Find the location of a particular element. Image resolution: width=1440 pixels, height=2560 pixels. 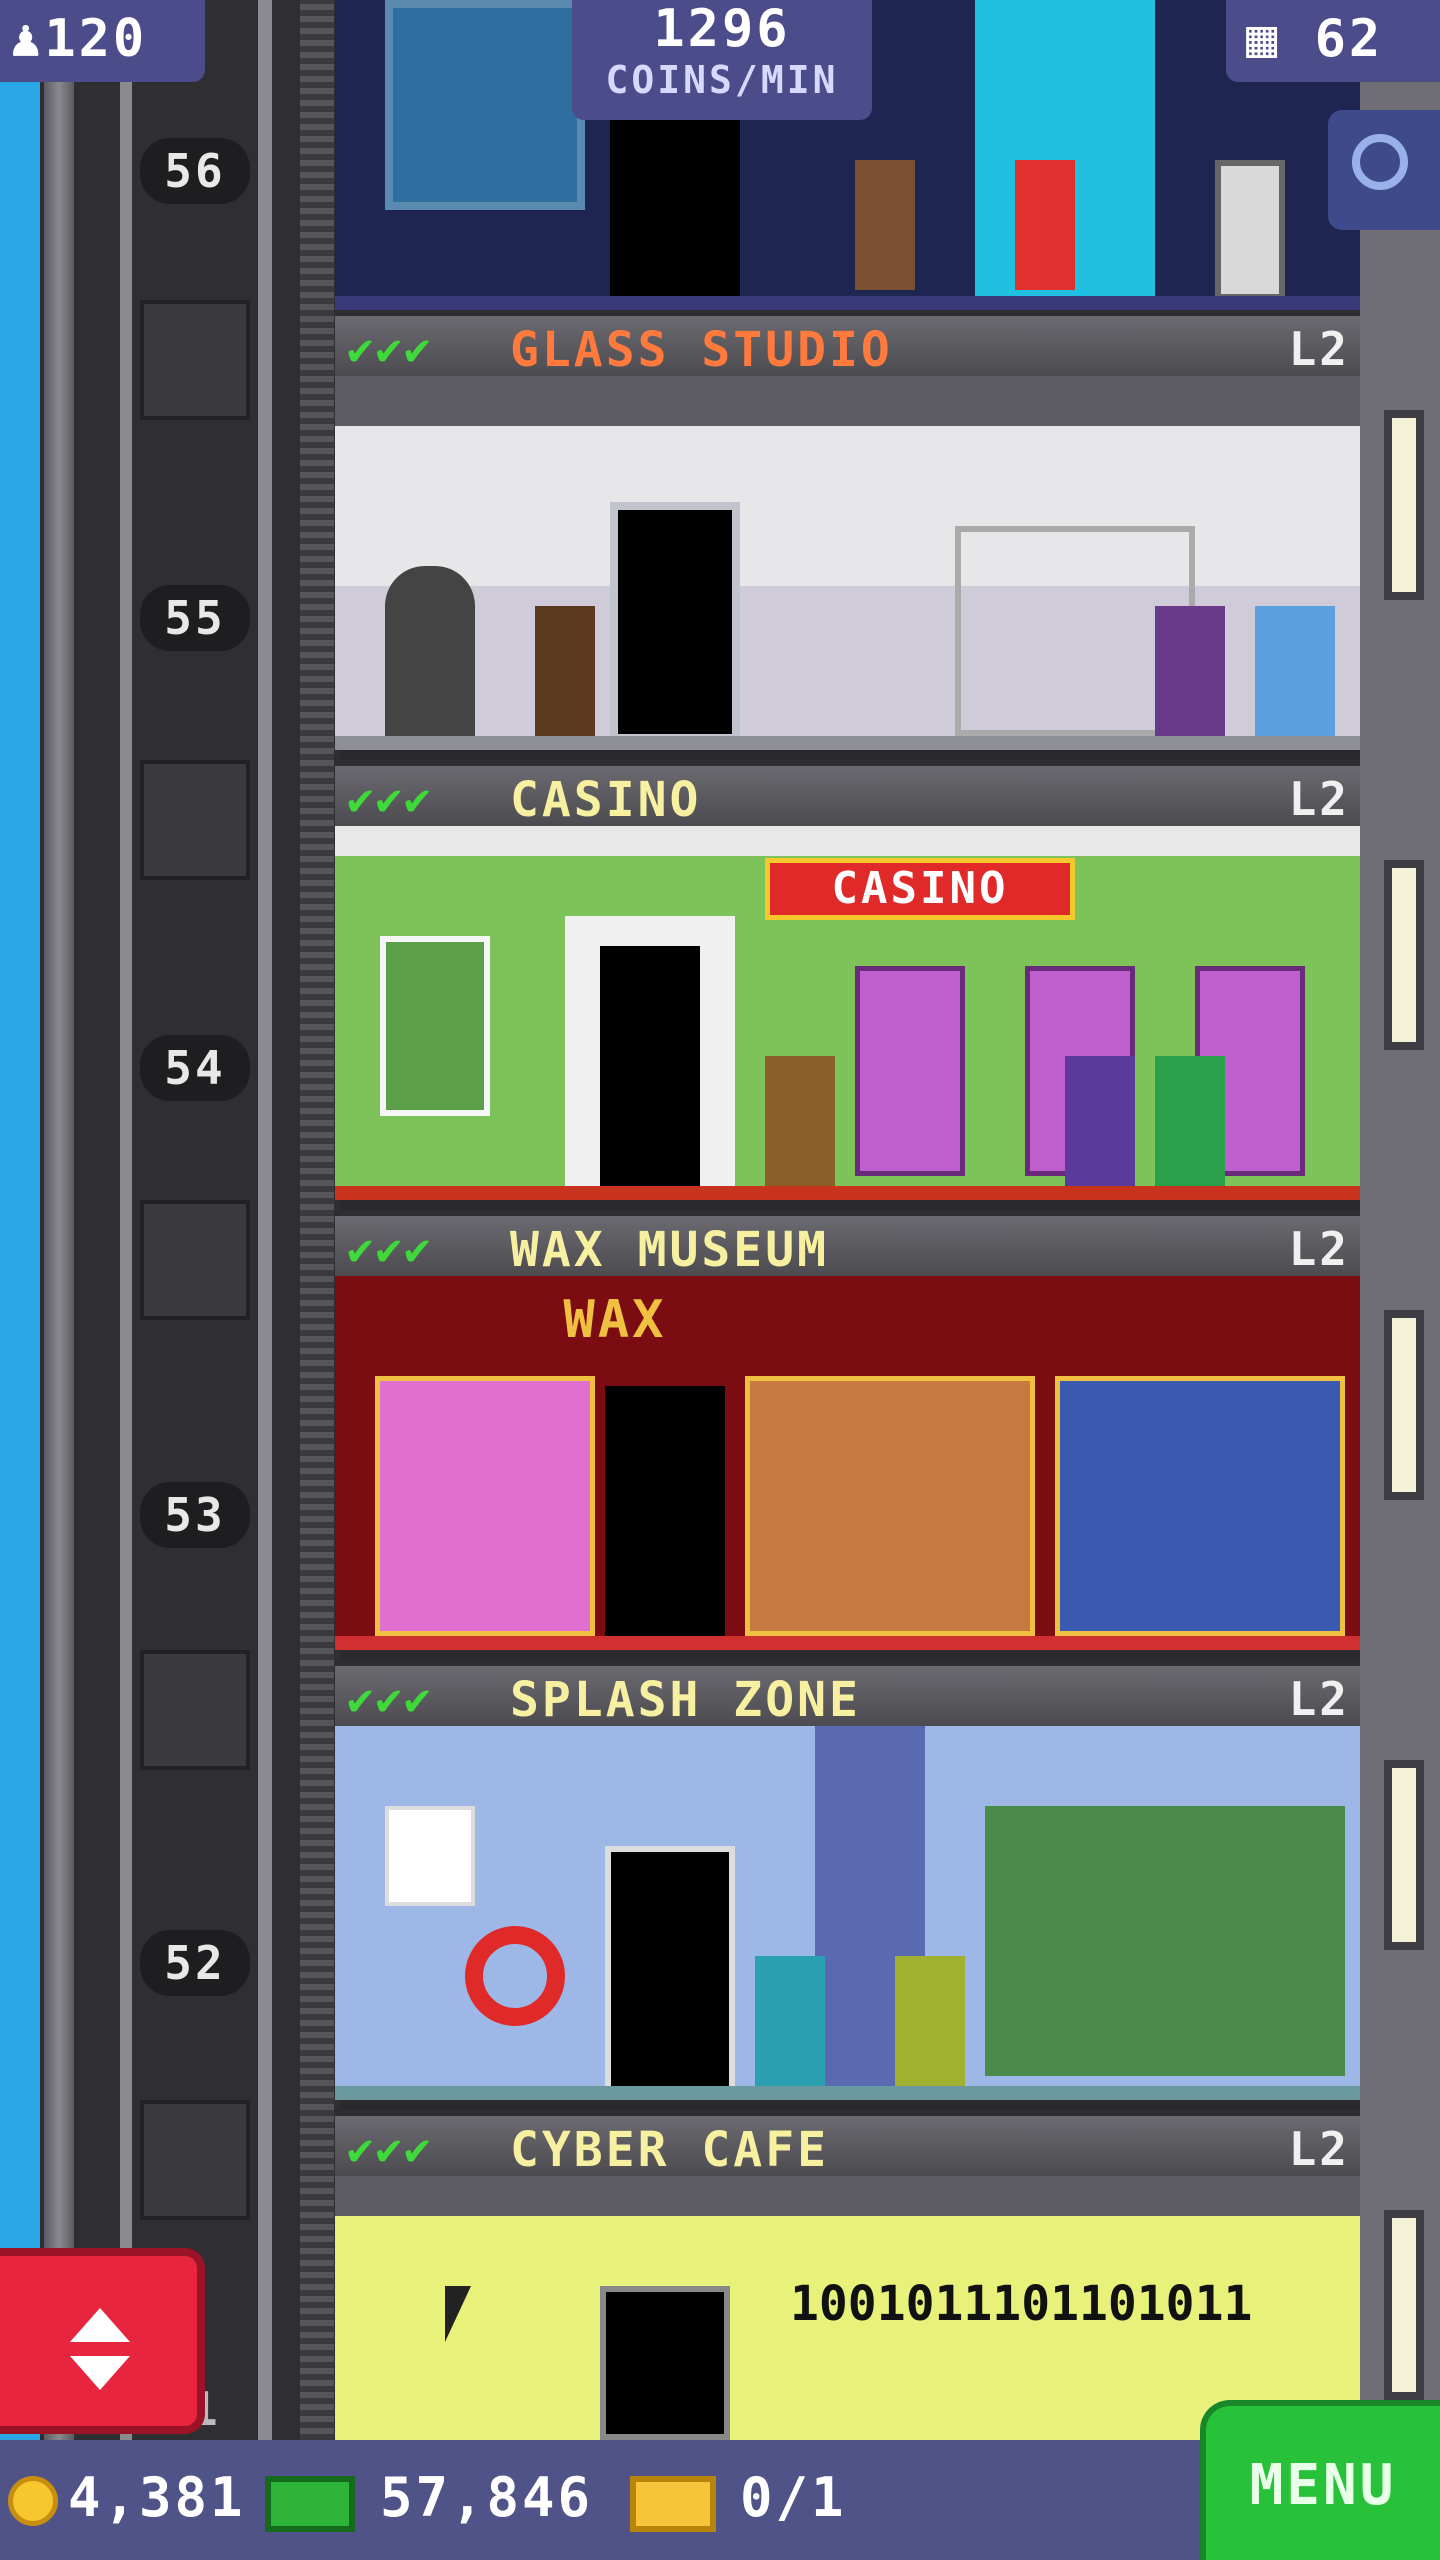

palm-slide is located at coordinates (1165, 1941).